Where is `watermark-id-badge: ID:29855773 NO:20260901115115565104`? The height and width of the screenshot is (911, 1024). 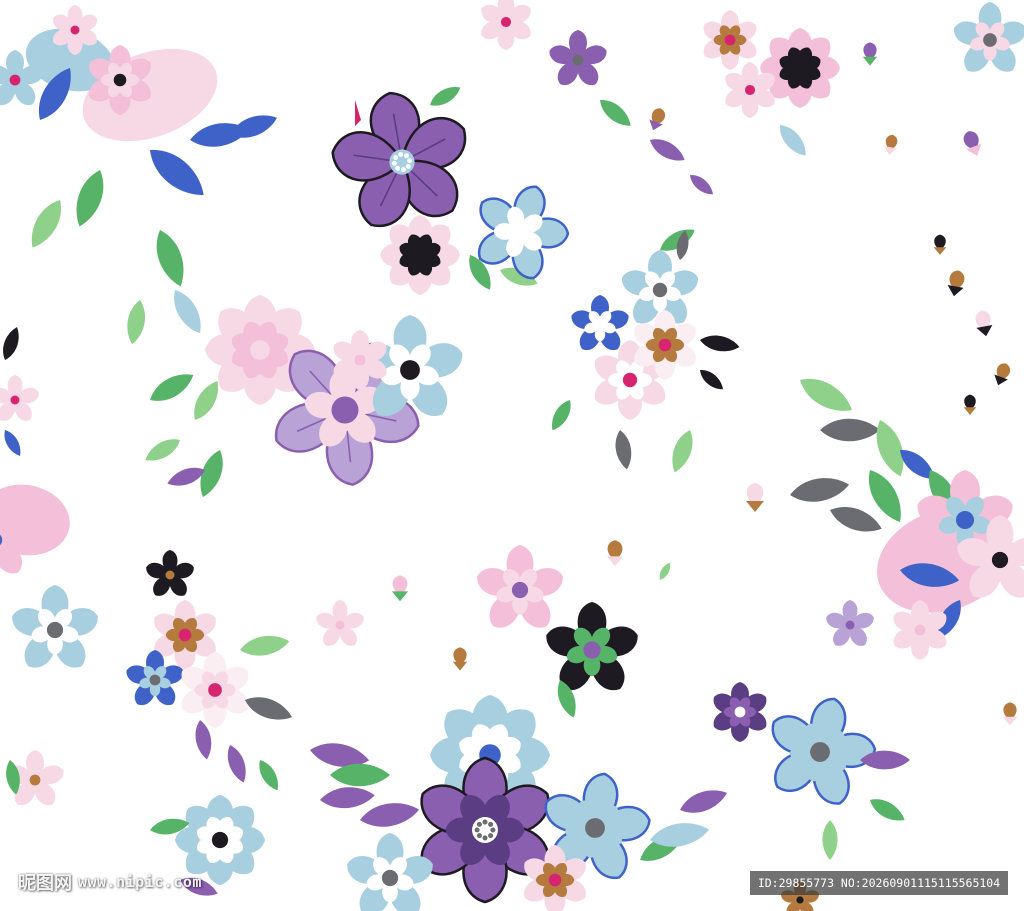
watermark-id-badge: ID:29855773 NO:20260901115115565104 is located at coordinates (879, 883).